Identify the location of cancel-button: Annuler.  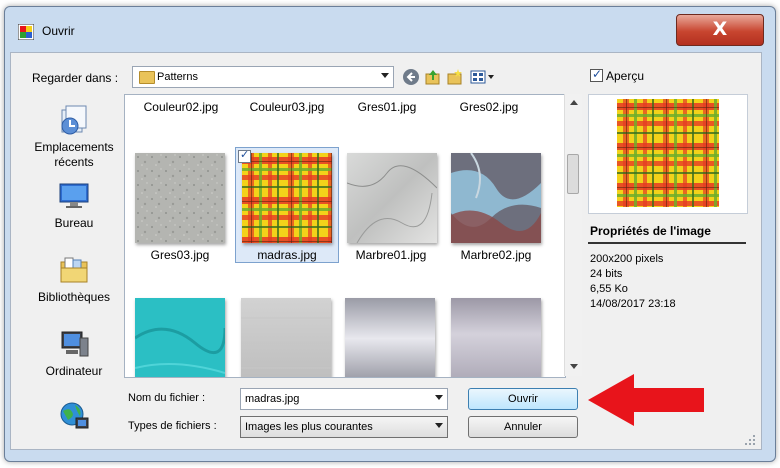
(523, 427).